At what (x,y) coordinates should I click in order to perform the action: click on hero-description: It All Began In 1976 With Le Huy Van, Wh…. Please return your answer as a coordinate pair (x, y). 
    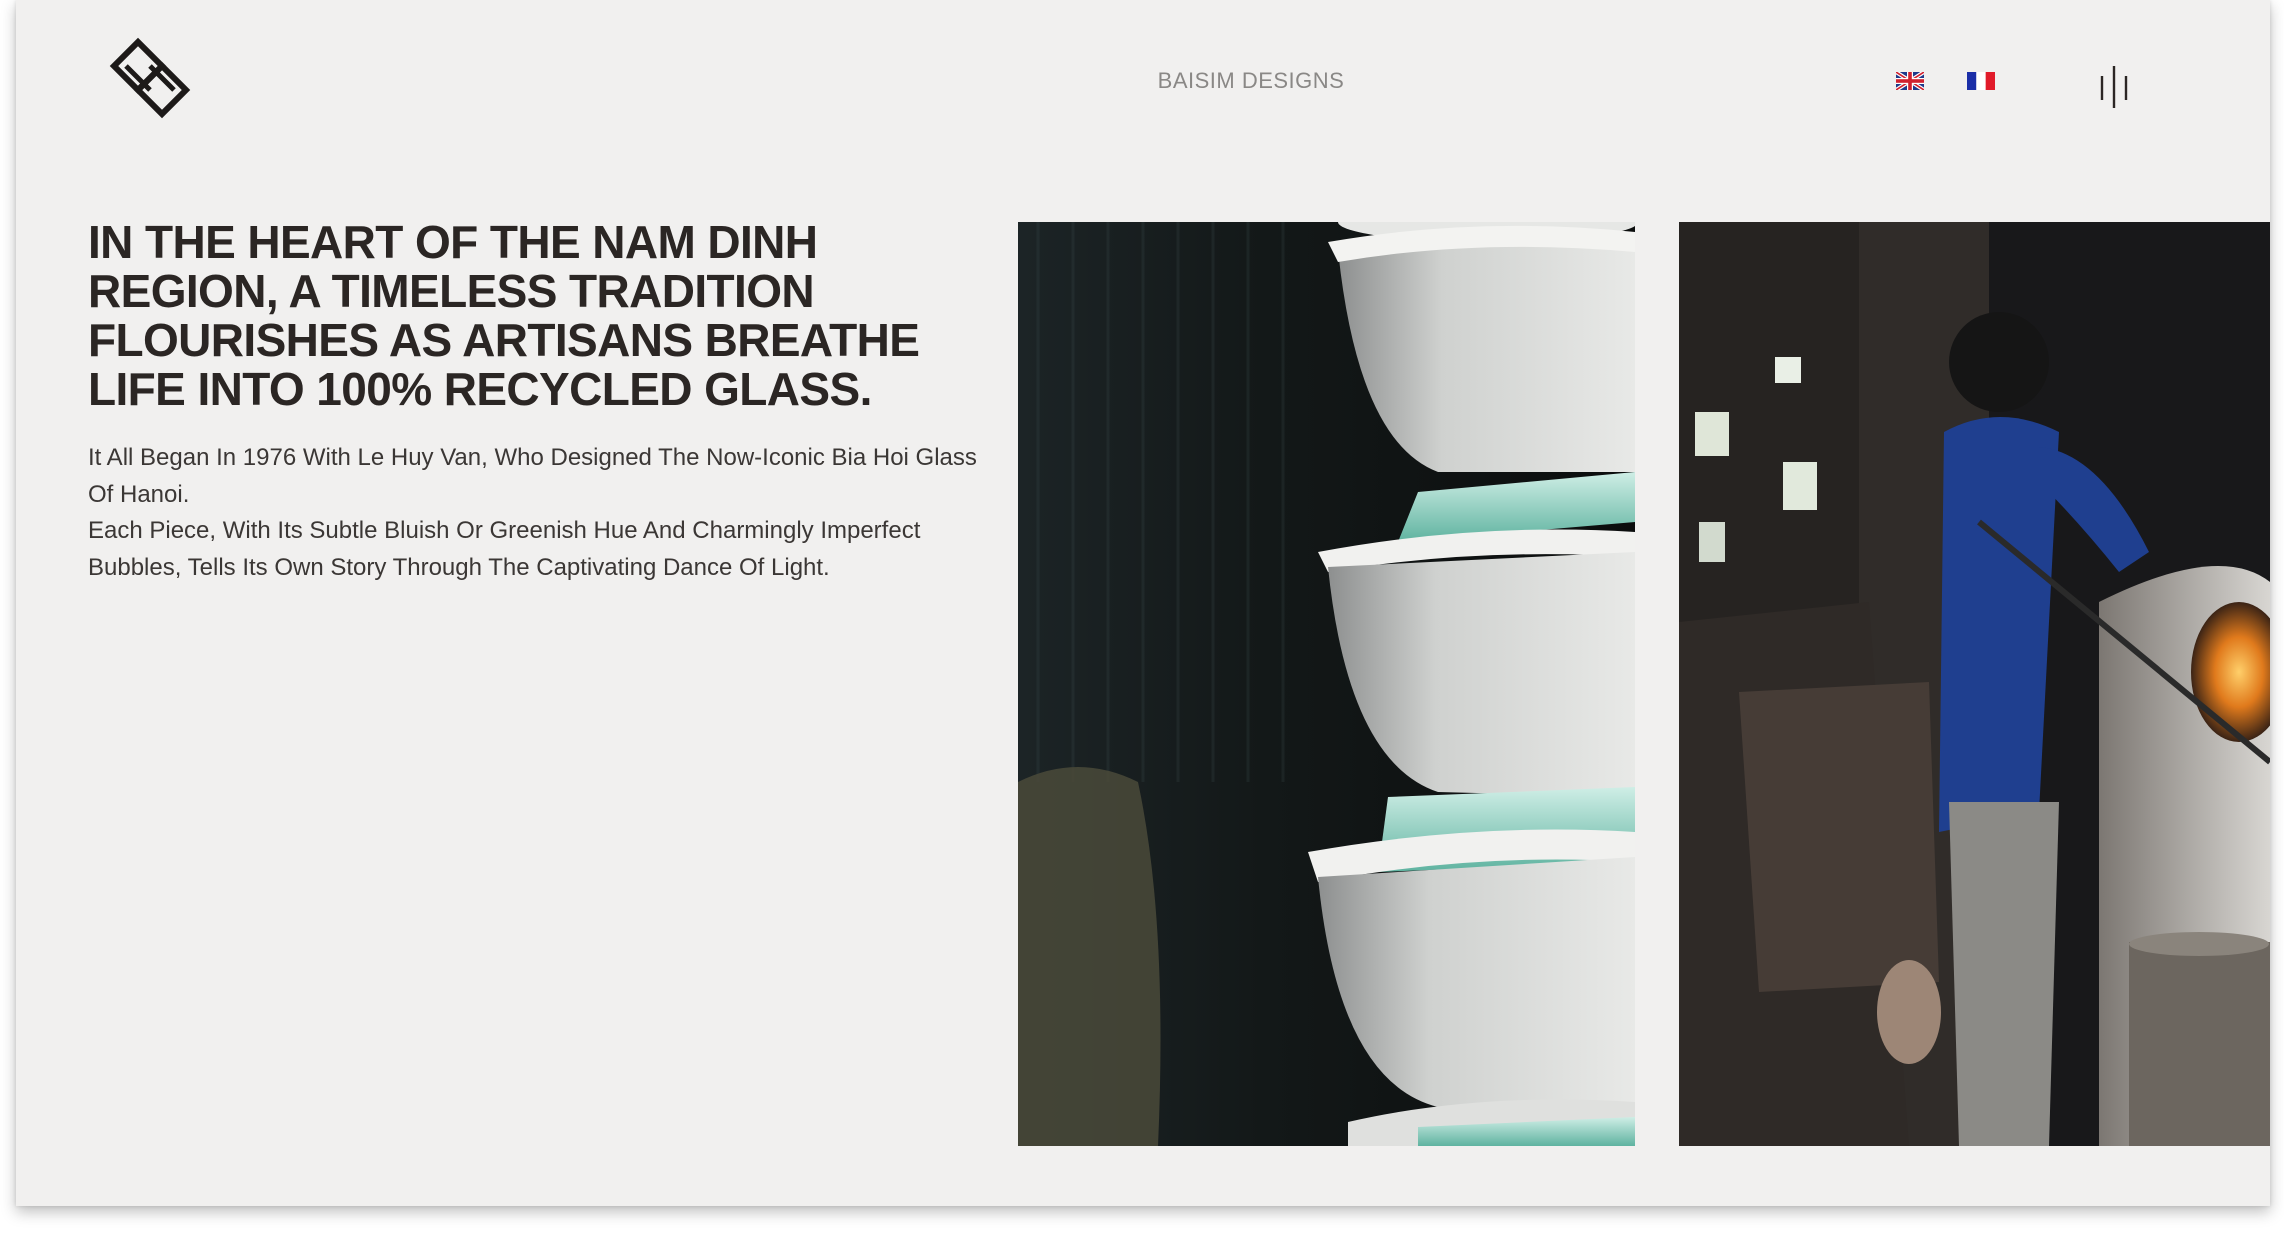
    Looking at the image, I should click on (548, 513).